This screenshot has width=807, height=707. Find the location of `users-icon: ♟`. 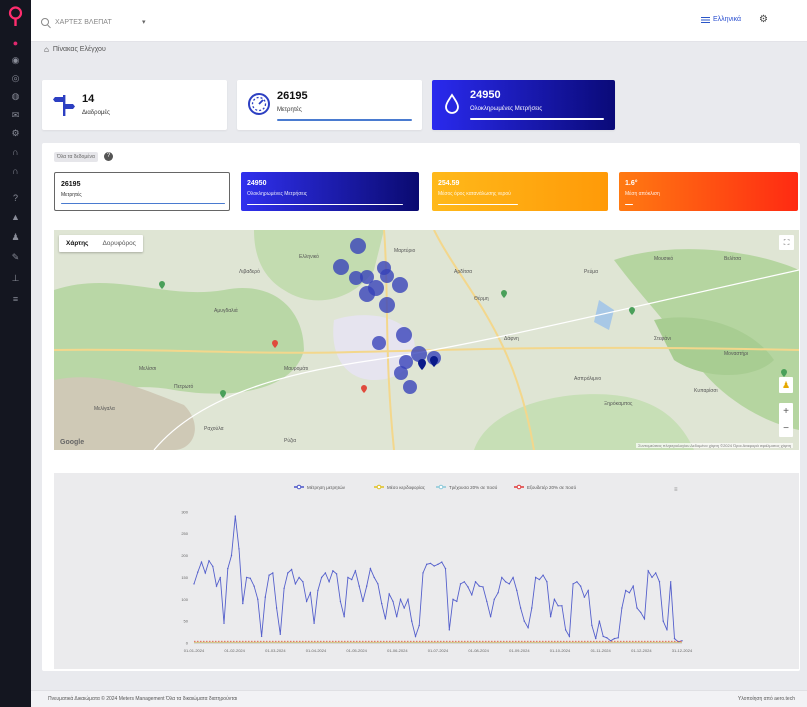

users-icon: ♟ is located at coordinates (15, 237).